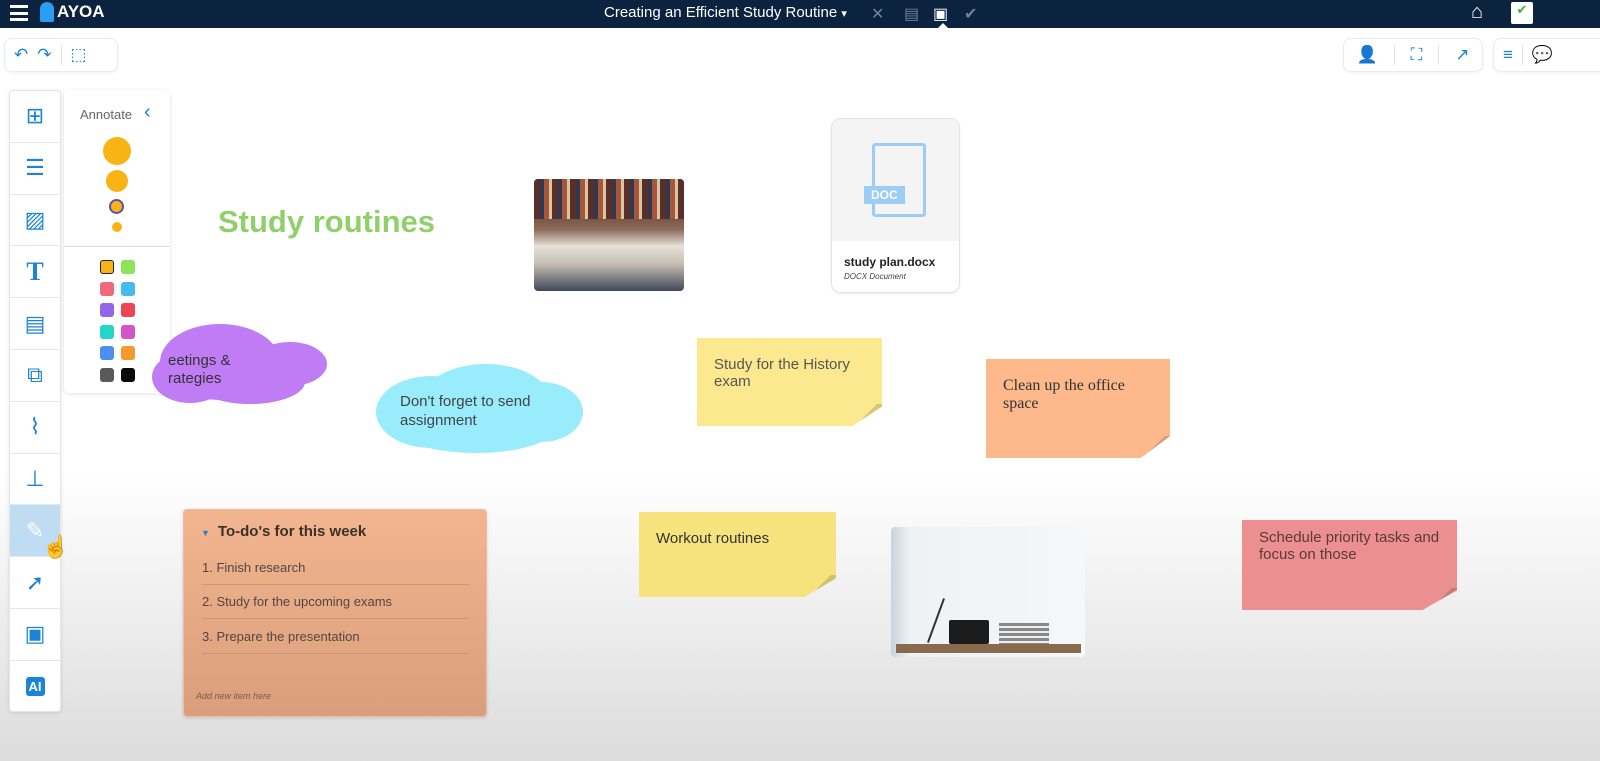 The image size is (1600, 761). What do you see at coordinates (35, 583) in the screenshot?
I see `arrow-icon: ➚` at bounding box center [35, 583].